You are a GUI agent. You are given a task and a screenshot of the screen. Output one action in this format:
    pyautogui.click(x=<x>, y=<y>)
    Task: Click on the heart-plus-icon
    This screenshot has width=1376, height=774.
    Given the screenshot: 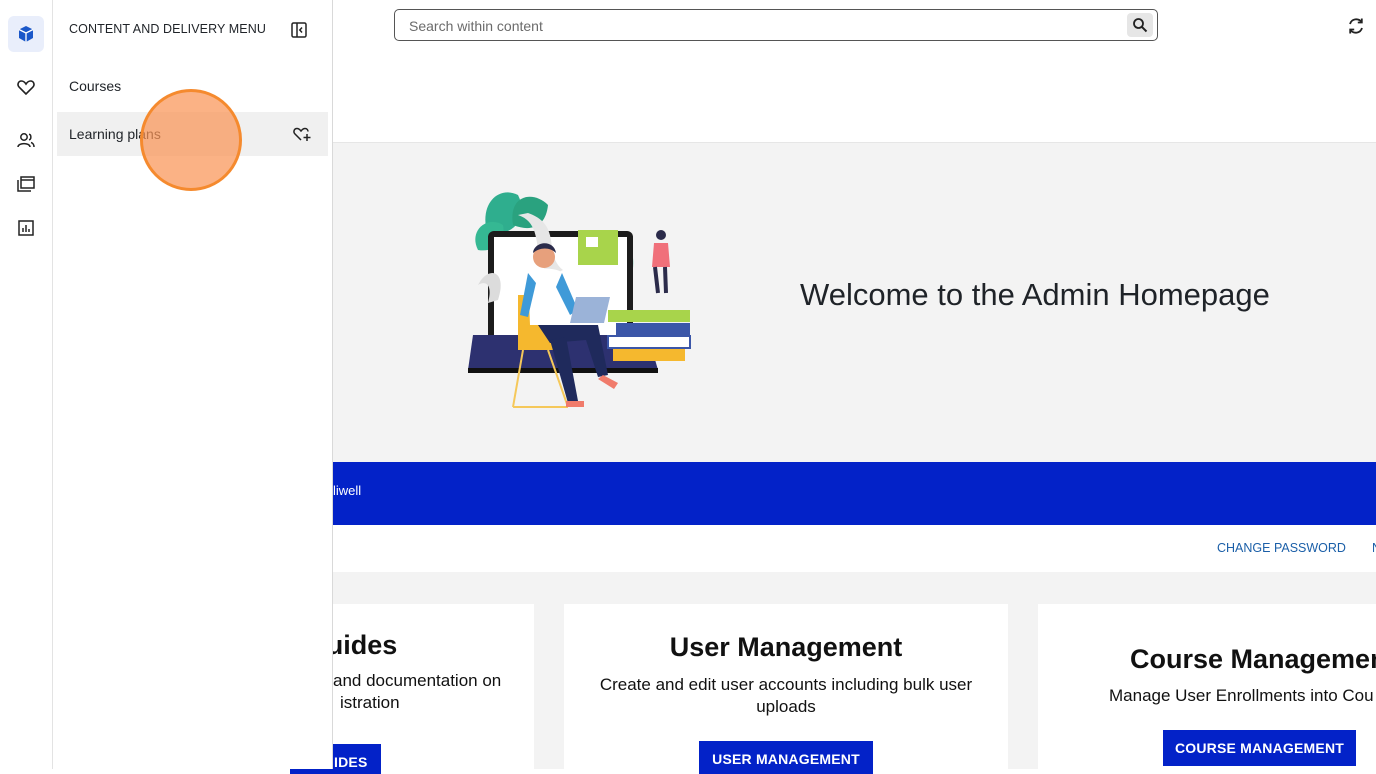 What is the action you would take?
    pyautogui.click(x=302, y=134)
    